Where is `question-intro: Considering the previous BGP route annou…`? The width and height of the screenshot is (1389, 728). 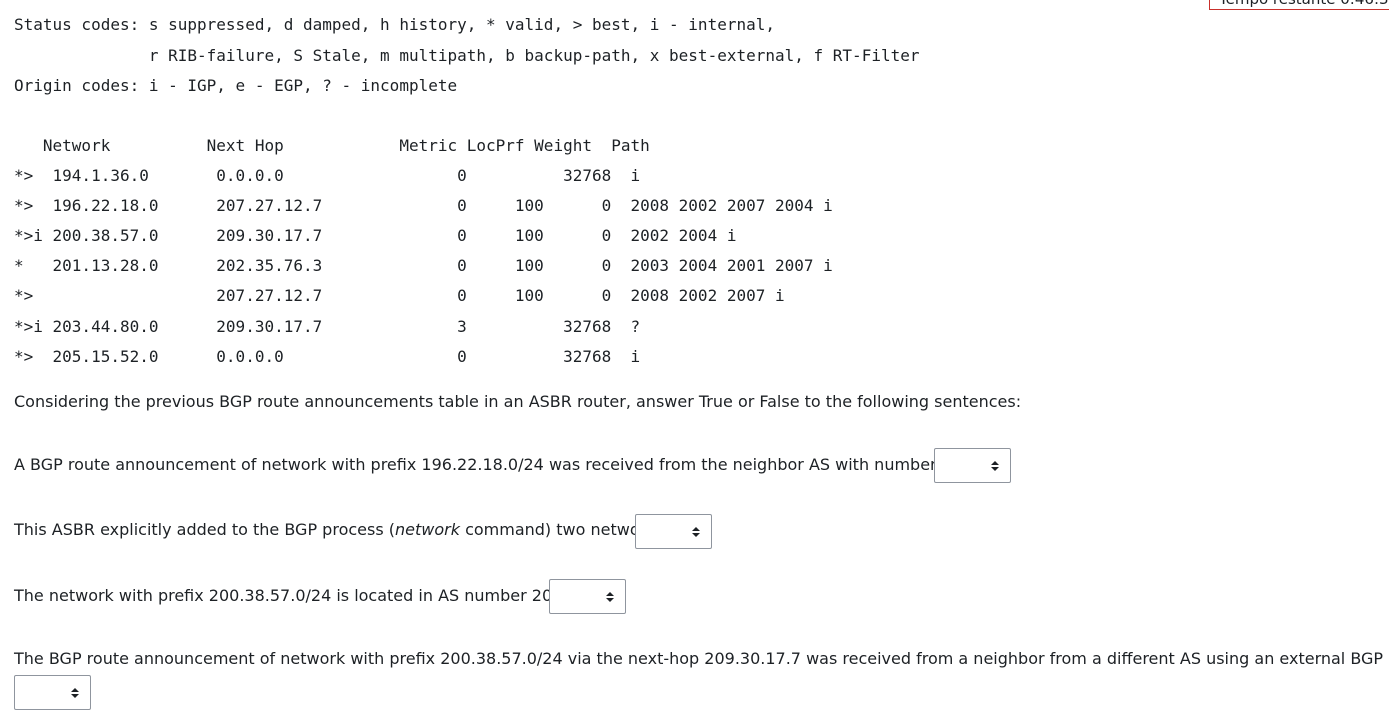
question-intro: Considering the previous BGP route annou… is located at coordinates (518, 401).